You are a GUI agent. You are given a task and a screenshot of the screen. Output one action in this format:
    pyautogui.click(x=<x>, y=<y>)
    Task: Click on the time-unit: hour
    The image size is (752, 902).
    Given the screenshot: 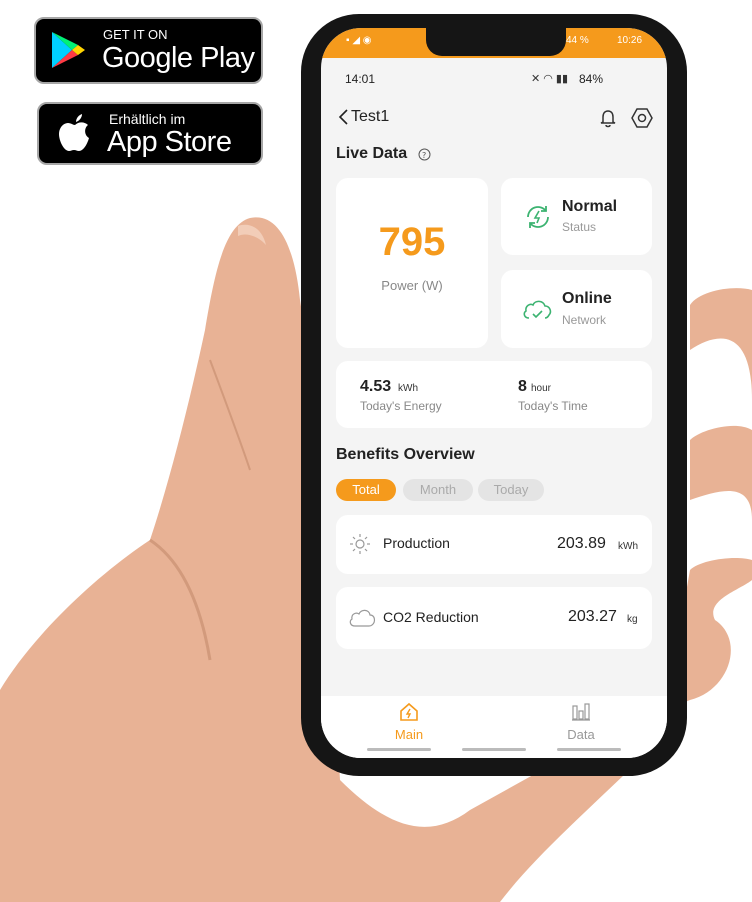 What is the action you would take?
    pyautogui.click(x=541, y=388)
    